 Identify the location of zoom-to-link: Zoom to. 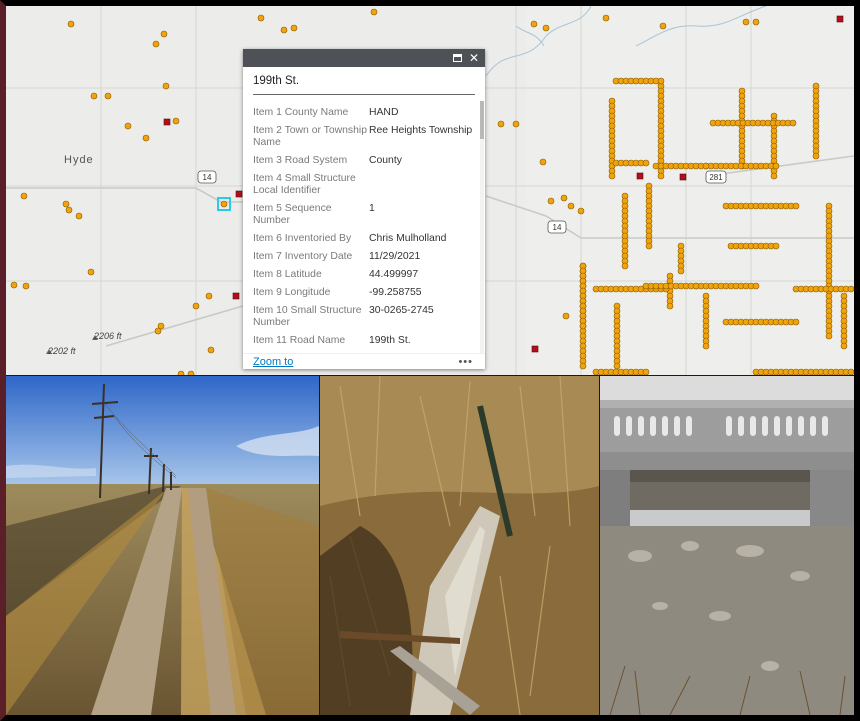
(273, 362).